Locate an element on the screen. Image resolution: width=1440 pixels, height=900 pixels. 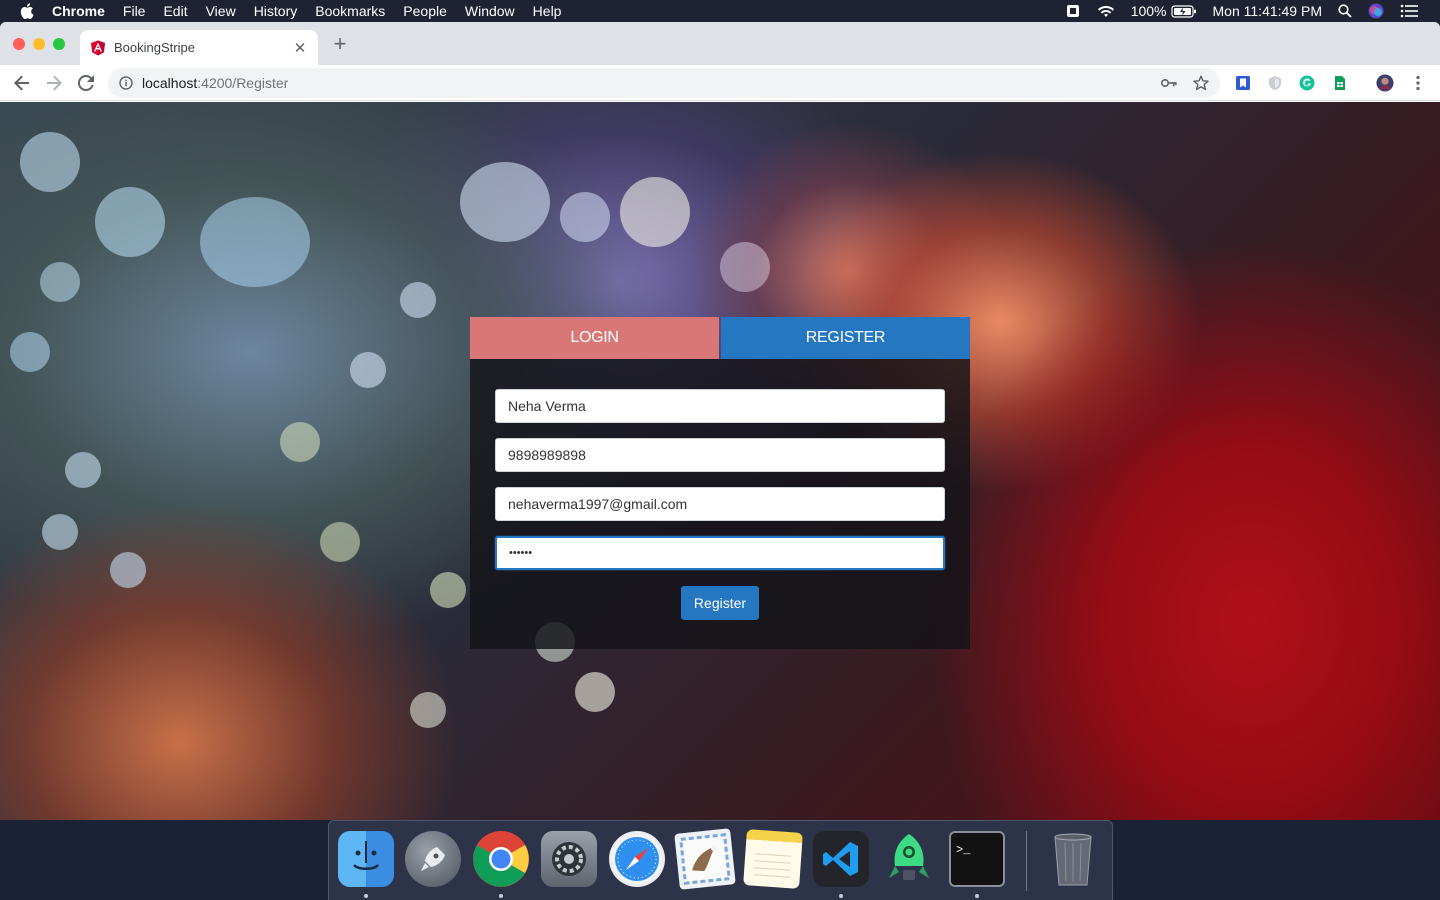
android-studio-icon is located at coordinates (909, 859).